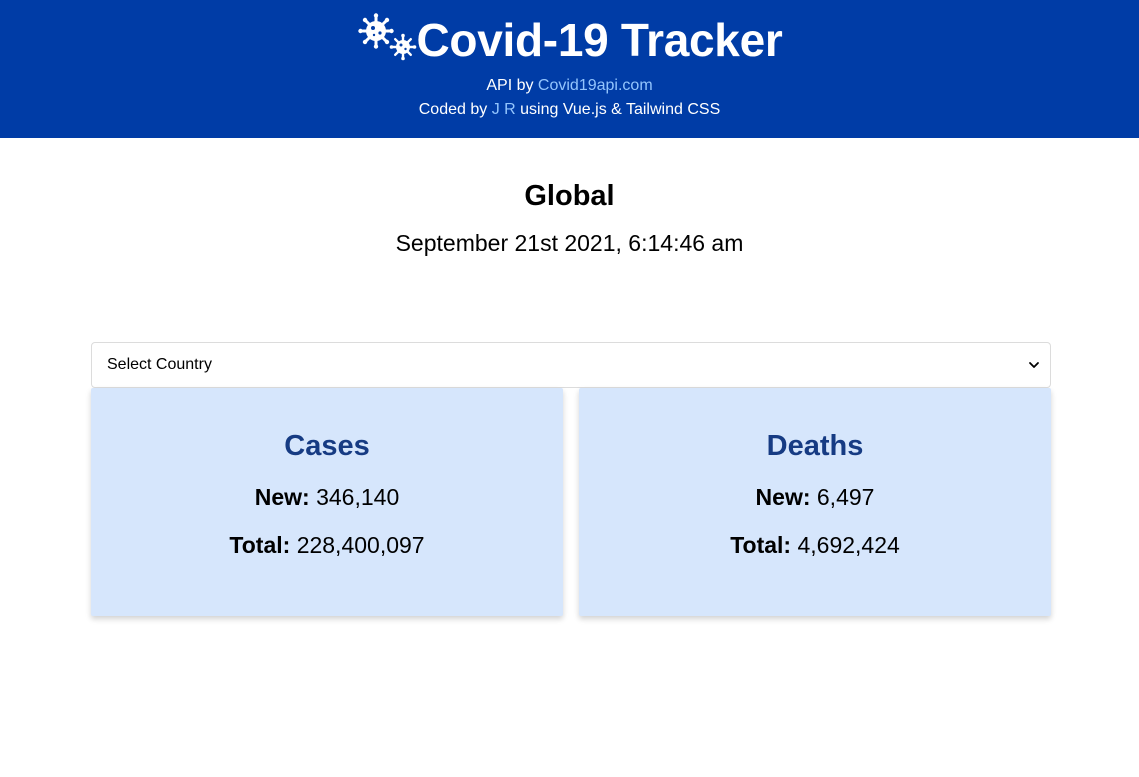  Describe the element at coordinates (386, 37) in the screenshot. I see `virus-icon` at that location.